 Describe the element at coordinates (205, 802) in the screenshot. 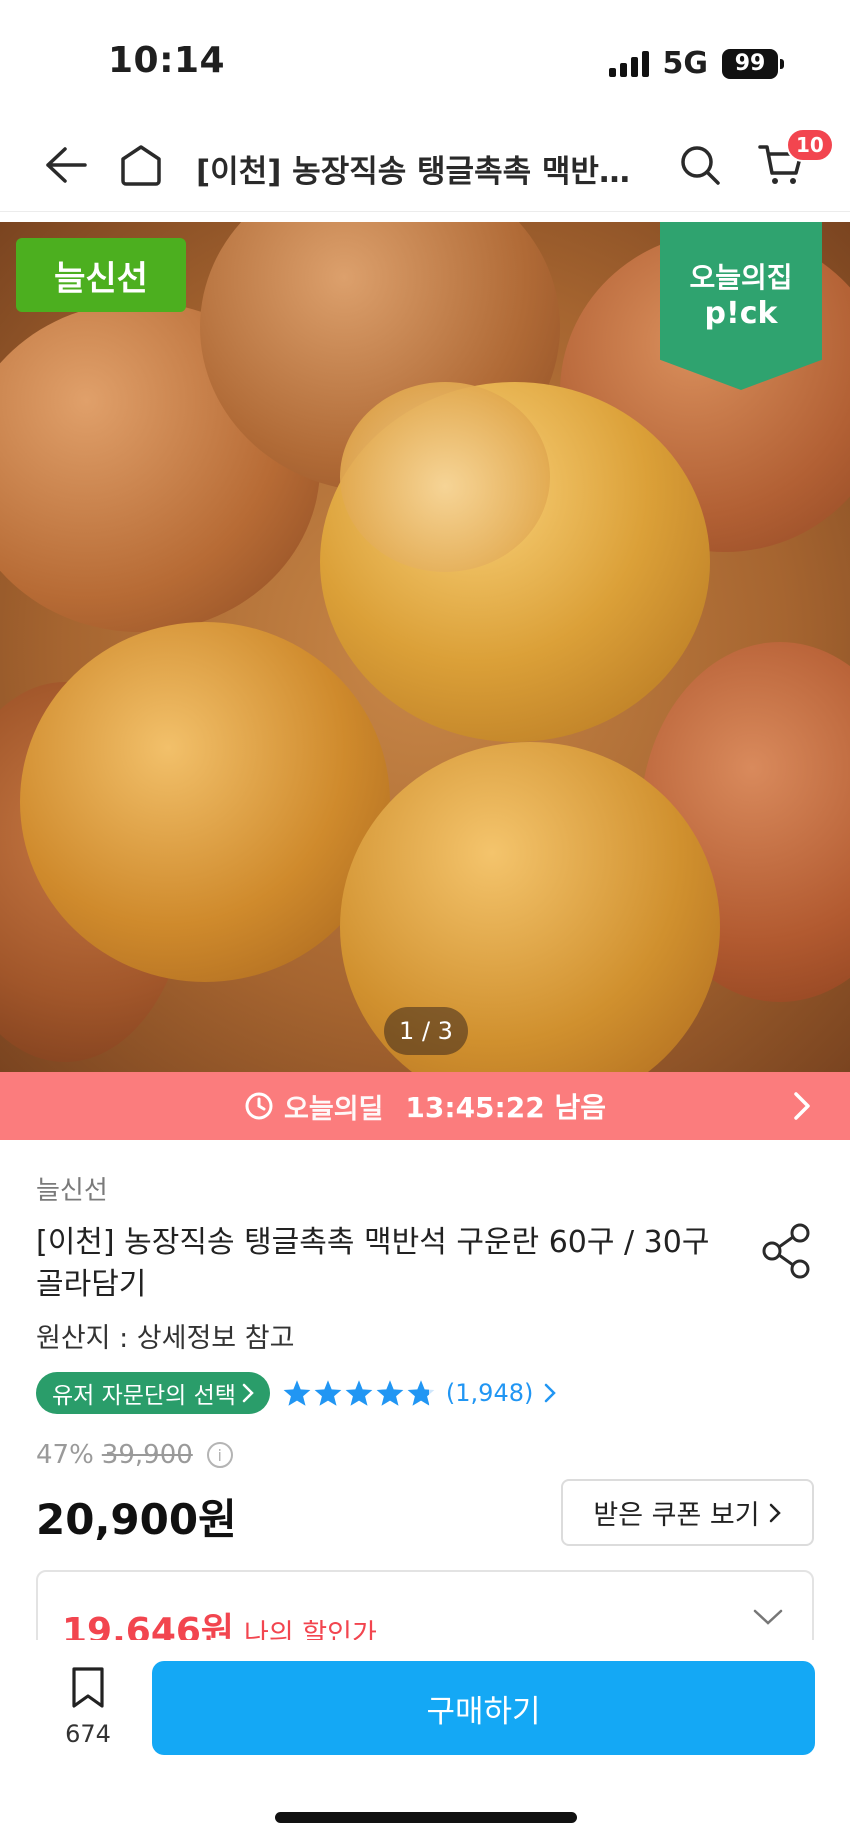

I see `egg-shape` at that location.